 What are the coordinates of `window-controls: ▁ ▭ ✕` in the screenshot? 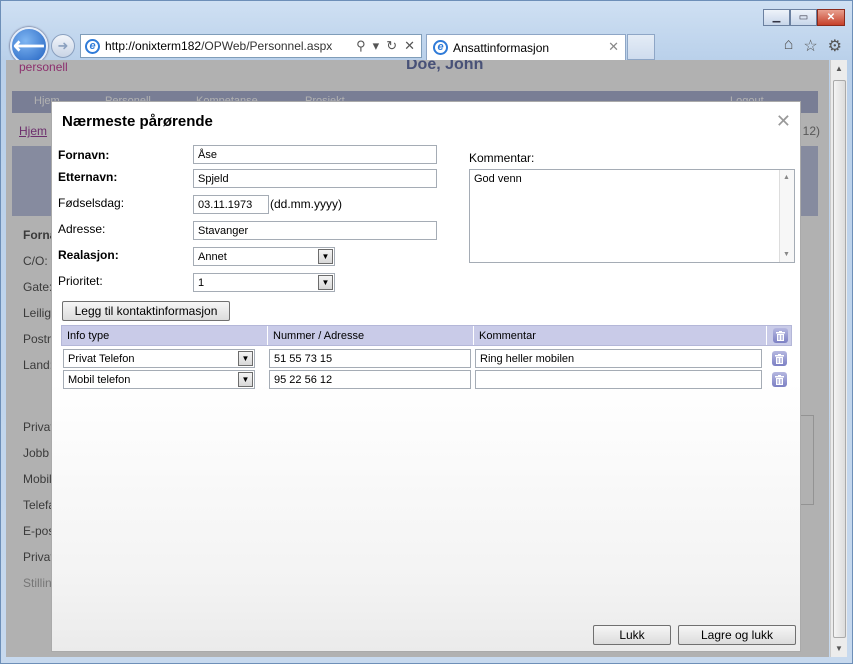 It's located at (804, 17).